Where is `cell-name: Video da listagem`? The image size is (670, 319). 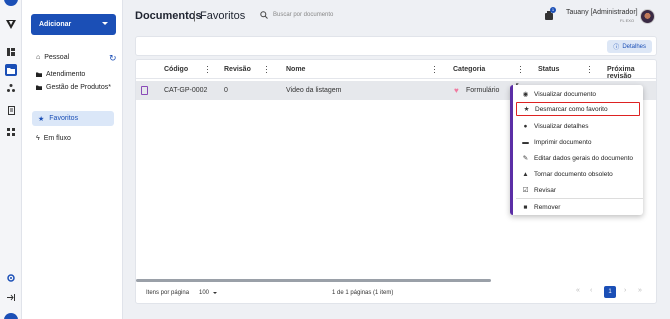 cell-name: Video da listagem is located at coordinates (314, 90).